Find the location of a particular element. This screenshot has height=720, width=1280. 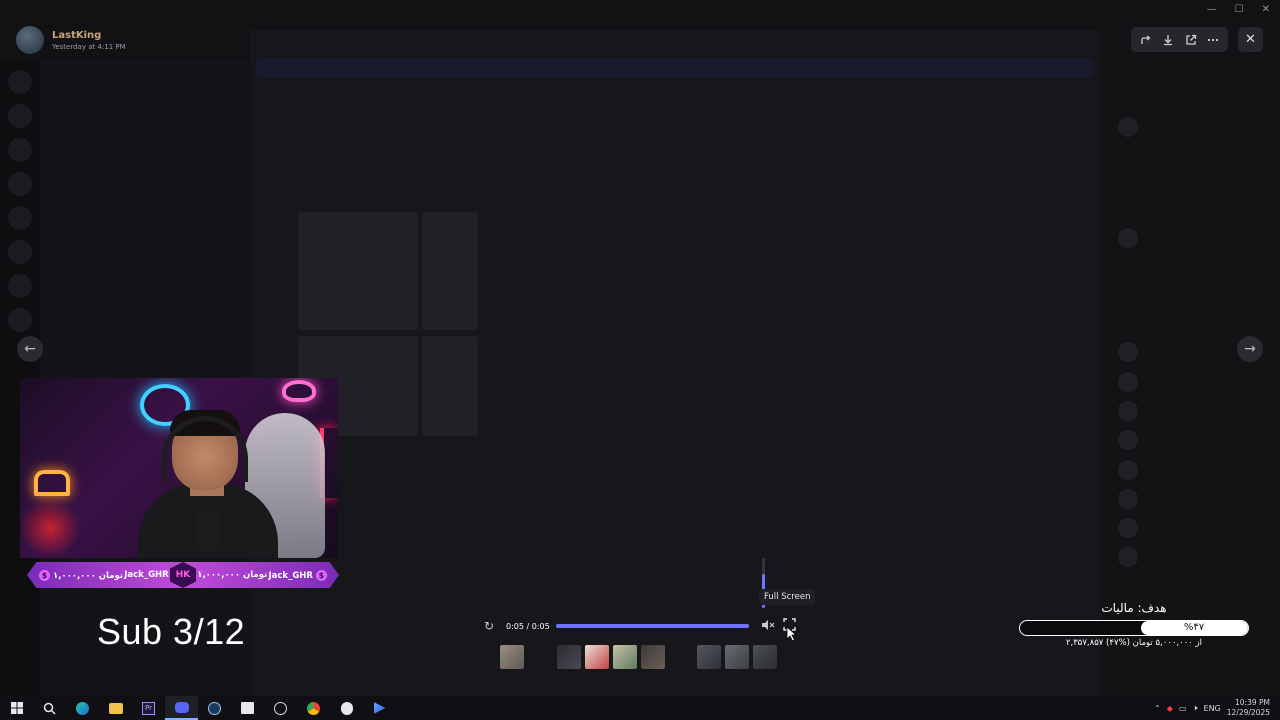

forward-icon is located at coordinates (1146, 40).